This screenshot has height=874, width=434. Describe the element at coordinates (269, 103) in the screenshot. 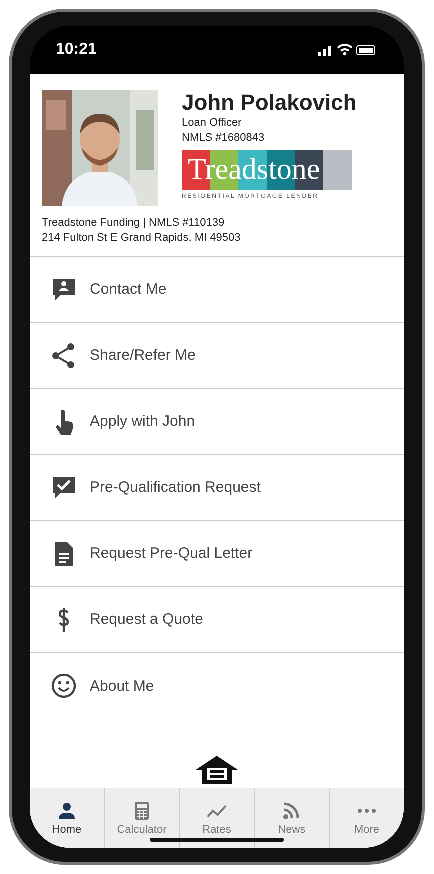

I see `loan-officer-name: John Polakovich` at that location.